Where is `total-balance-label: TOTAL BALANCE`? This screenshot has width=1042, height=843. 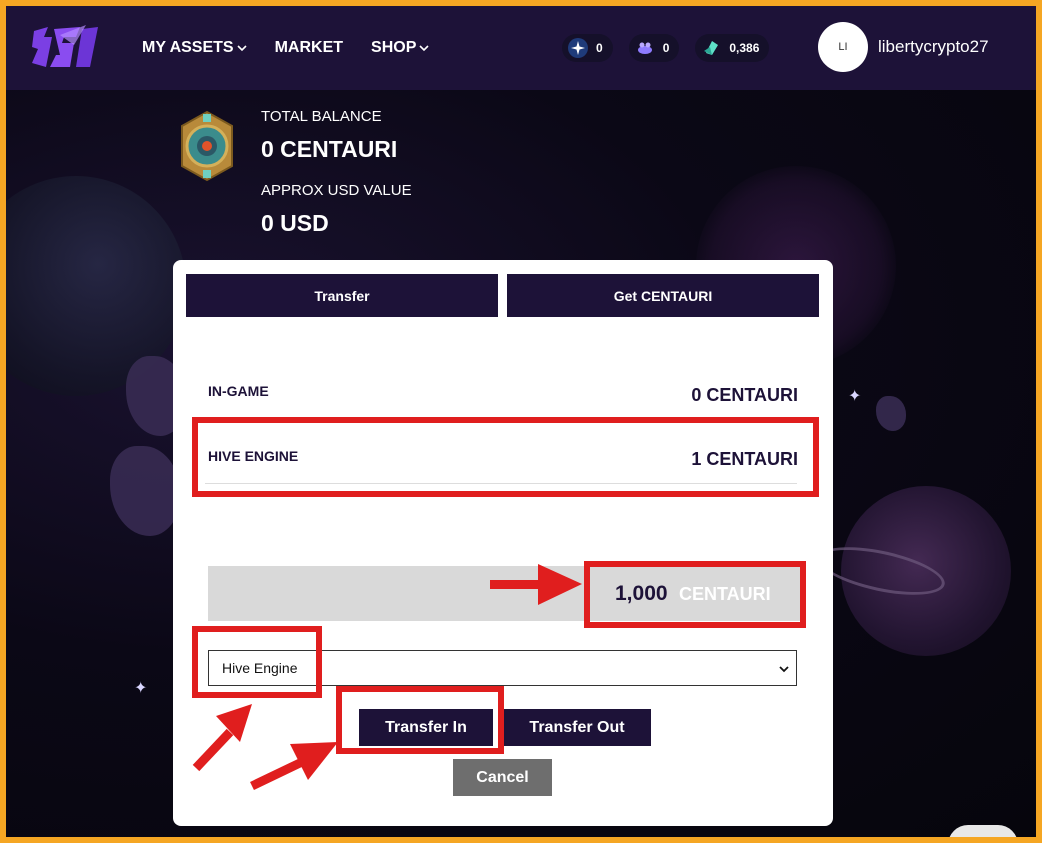
total-balance-label: TOTAL BALANCE is located at coordinates (321, 116).